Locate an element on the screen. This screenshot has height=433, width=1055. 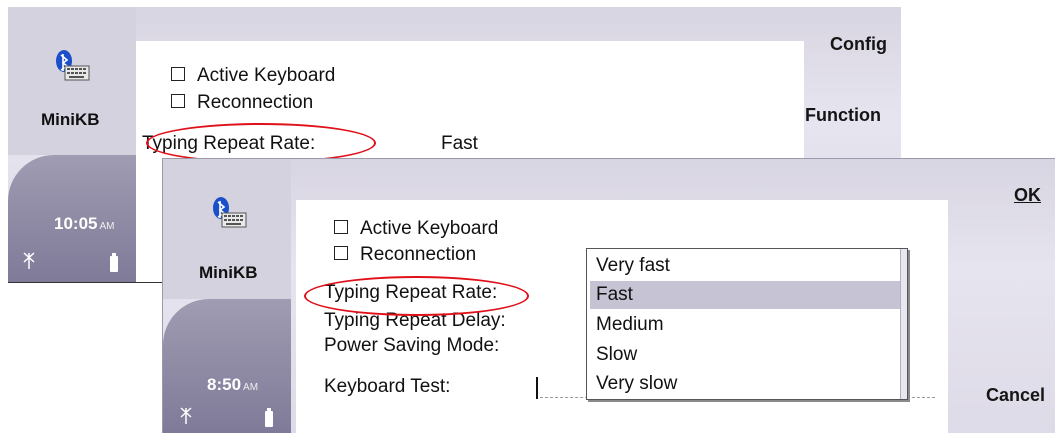
option-very-slow: Very slow is located at coordinates (746, 384).